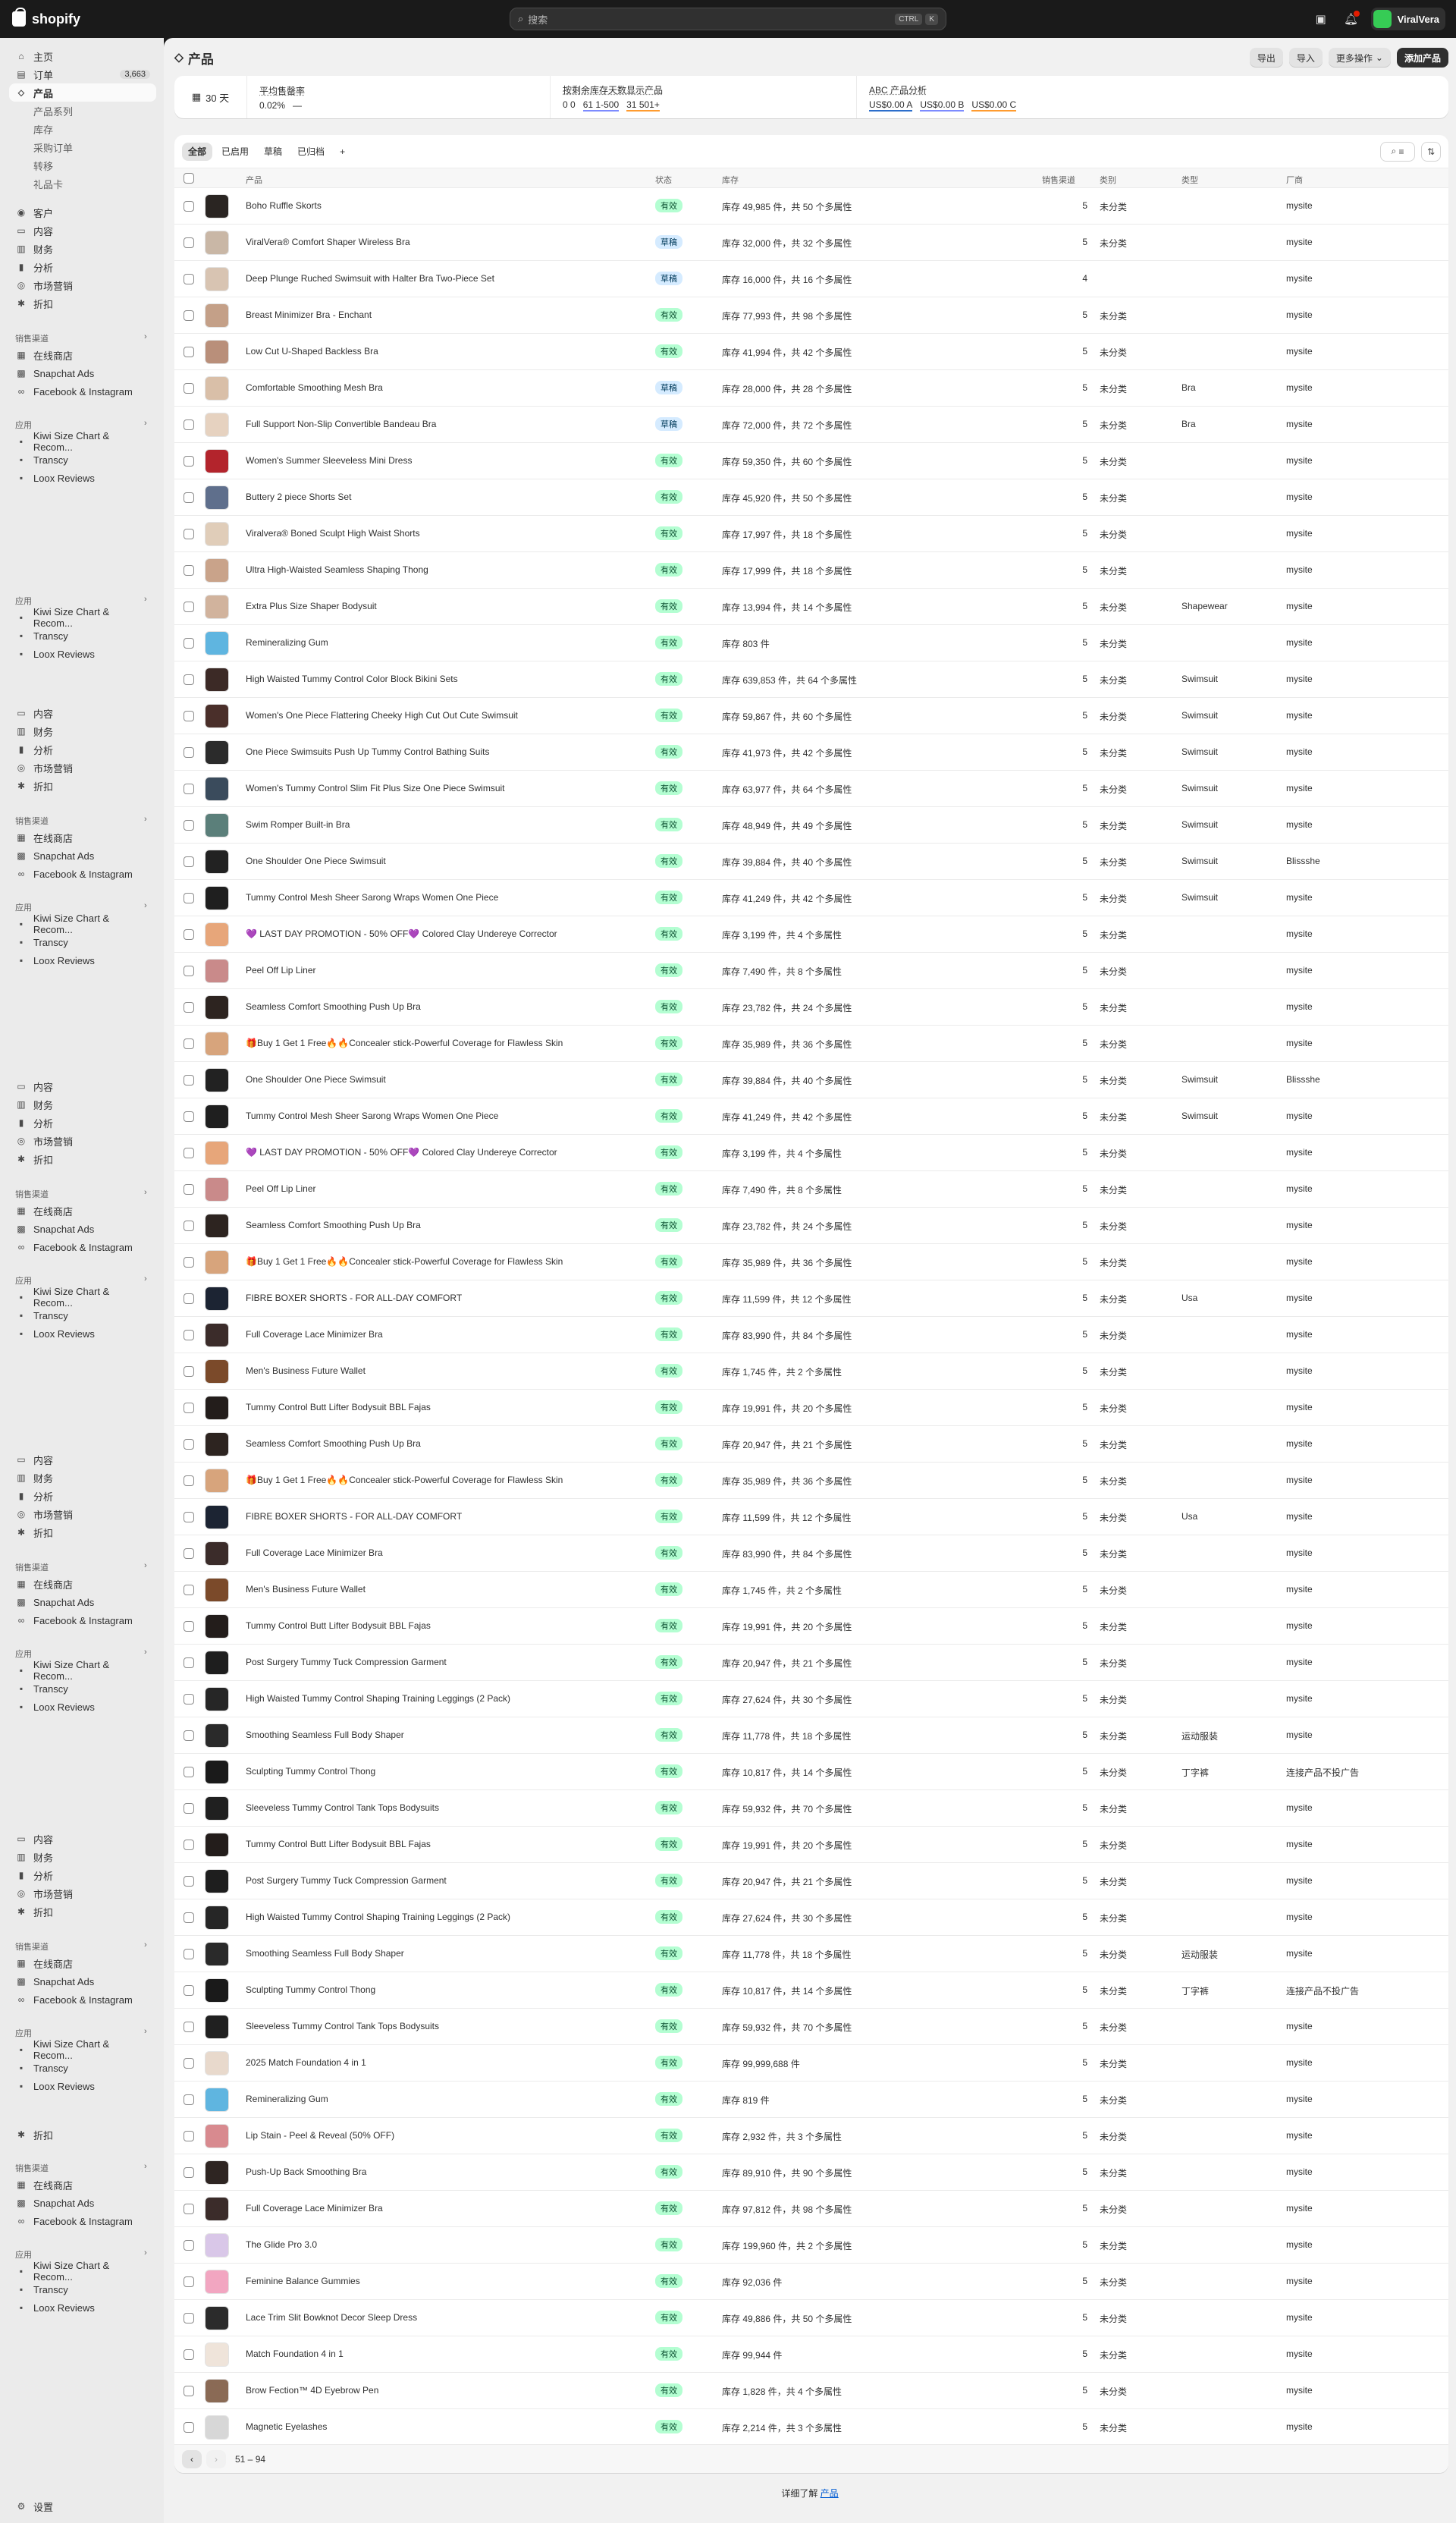 The image size is (1456, 2523). What do you see at coordinates (443, 387) in the screenshot?
I see `product-name: Comfortable Smoothing Mesh Bra` at bounding box center [443, 387].